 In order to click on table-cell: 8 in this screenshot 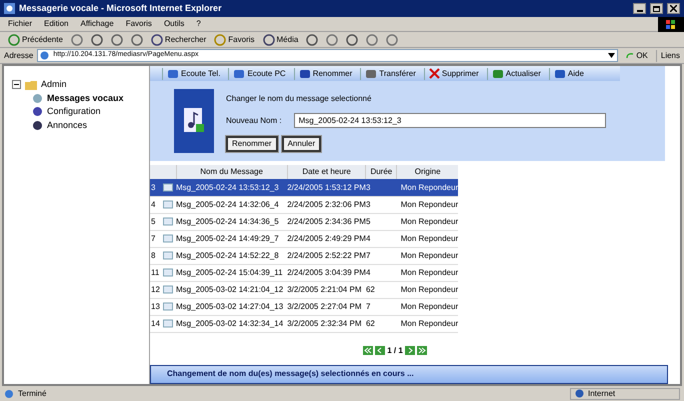, I will do `click(156, 255)`.